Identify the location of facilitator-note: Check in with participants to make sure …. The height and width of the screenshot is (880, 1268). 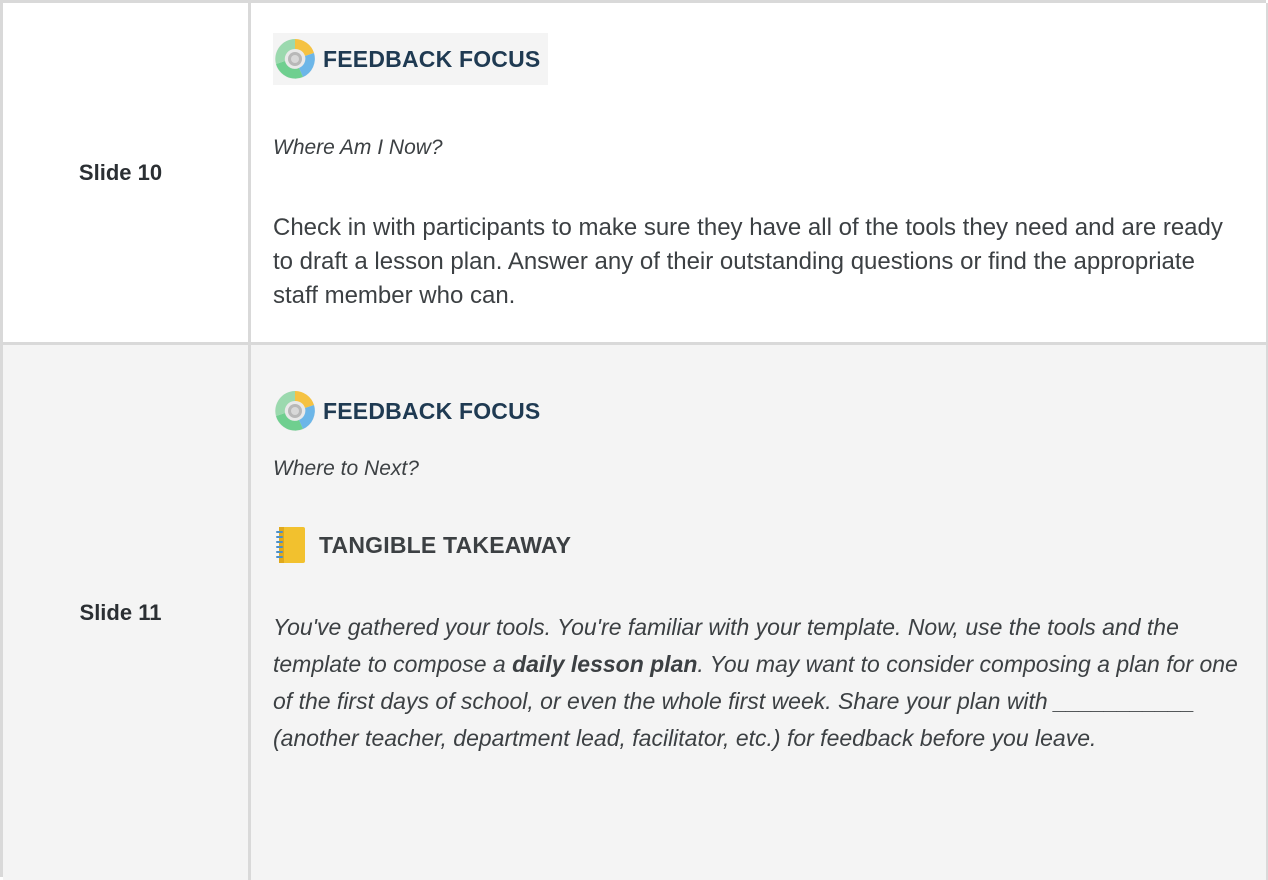
(748, 261).